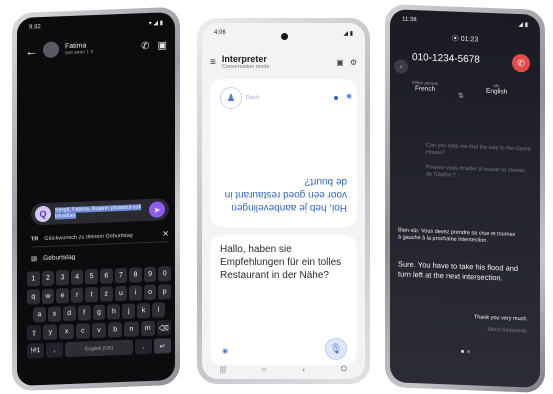 The image size is (553, 394). I want to click on back-arrow-icon: ←, so click(31, 50).